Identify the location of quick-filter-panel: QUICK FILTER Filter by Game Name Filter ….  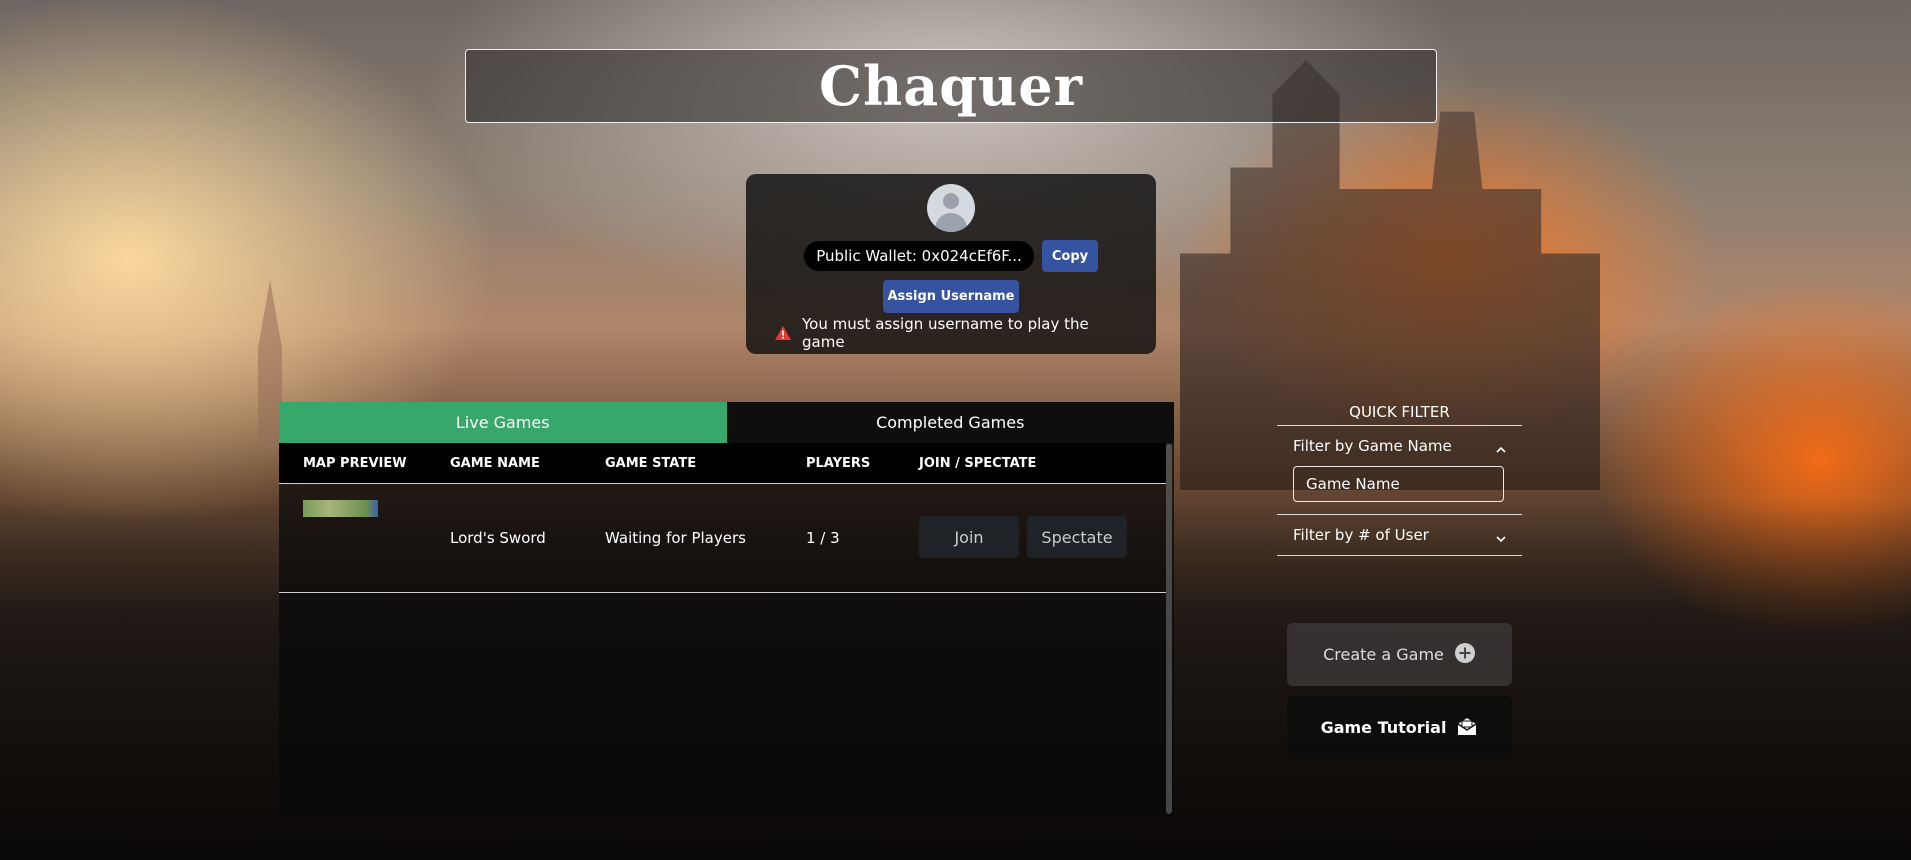
(1399, 478).